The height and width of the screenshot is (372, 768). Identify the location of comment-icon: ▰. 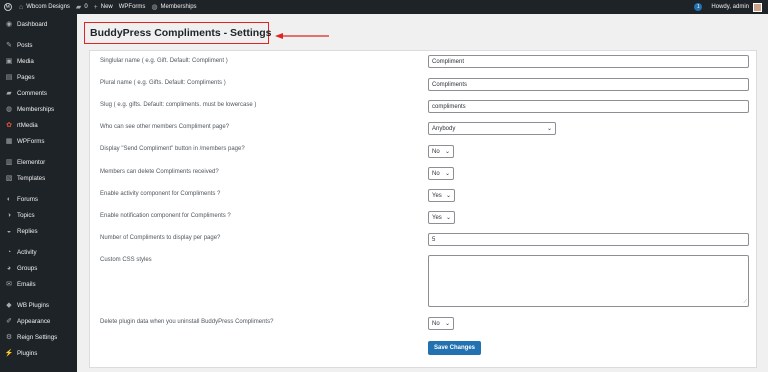
(78, 7).